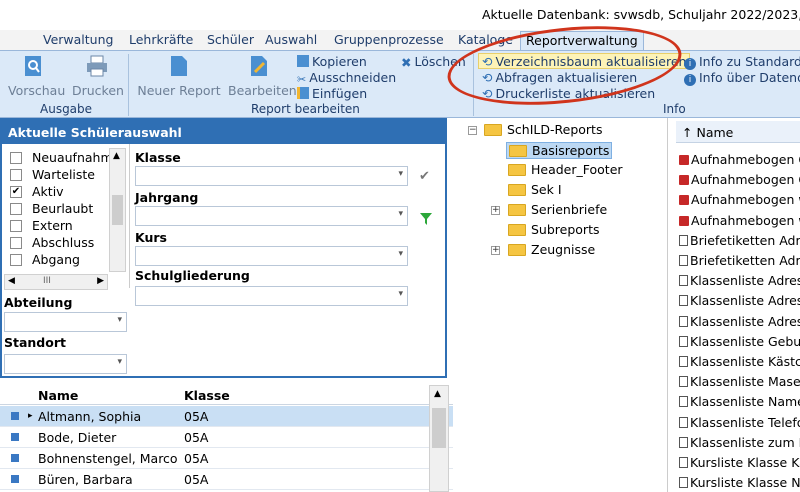 This screenshot has height=492, width=800. What do you see at coordinates (745, 483) in the screenshot?
I see `report-name: Kursliste Klasse Na` at bounding box center [745, 483].